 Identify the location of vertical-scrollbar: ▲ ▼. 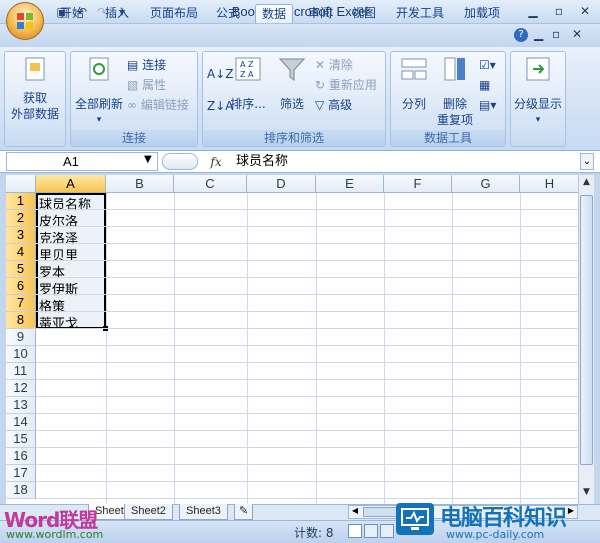
(586, 339).